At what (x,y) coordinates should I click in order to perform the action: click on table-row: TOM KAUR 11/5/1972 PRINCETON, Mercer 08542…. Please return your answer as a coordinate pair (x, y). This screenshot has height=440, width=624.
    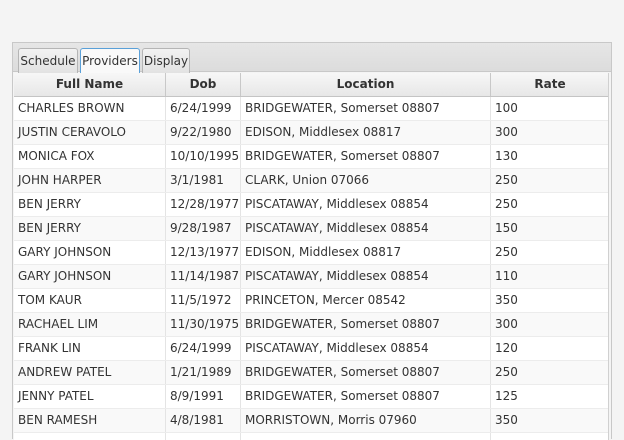
    Looking at the image, I should click on (311, 301).